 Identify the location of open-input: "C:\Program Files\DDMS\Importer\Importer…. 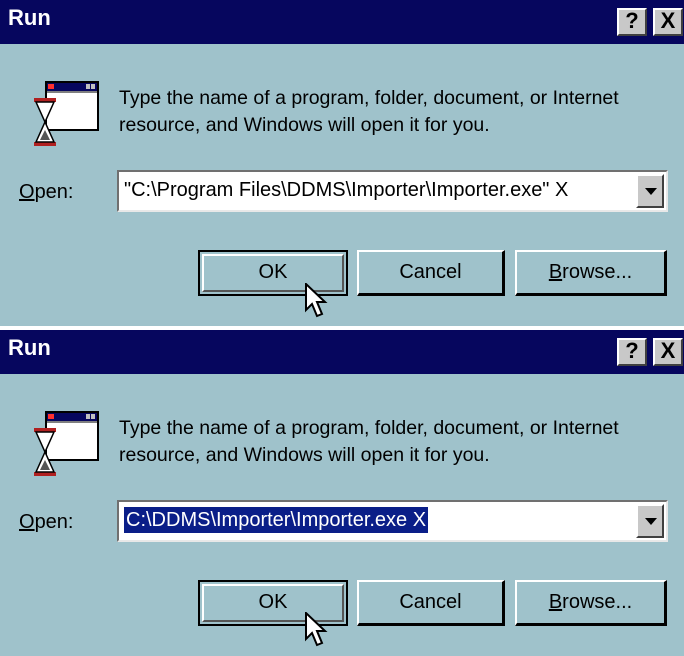
(346, 190).